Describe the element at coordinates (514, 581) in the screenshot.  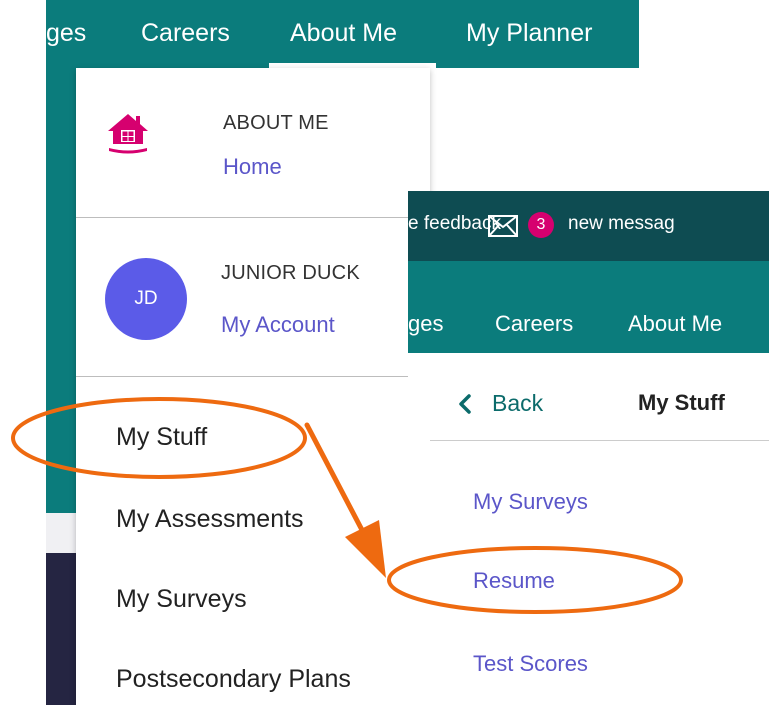
I see `list-item-resume: Resume` at that location.